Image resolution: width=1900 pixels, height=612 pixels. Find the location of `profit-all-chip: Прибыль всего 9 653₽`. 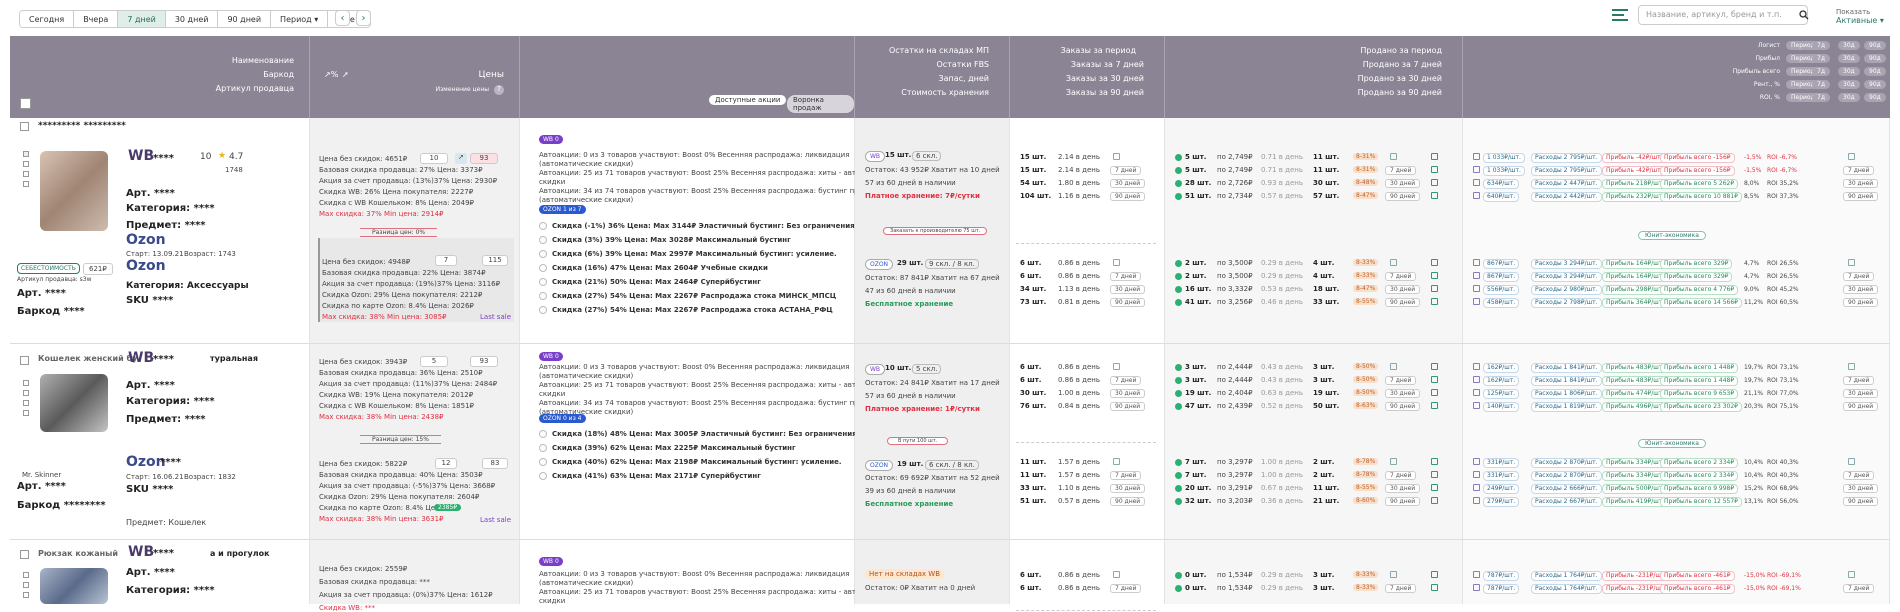

profit-all-chip: Прибыль всего 9 653₽ is located at coordinates (1699, 394).